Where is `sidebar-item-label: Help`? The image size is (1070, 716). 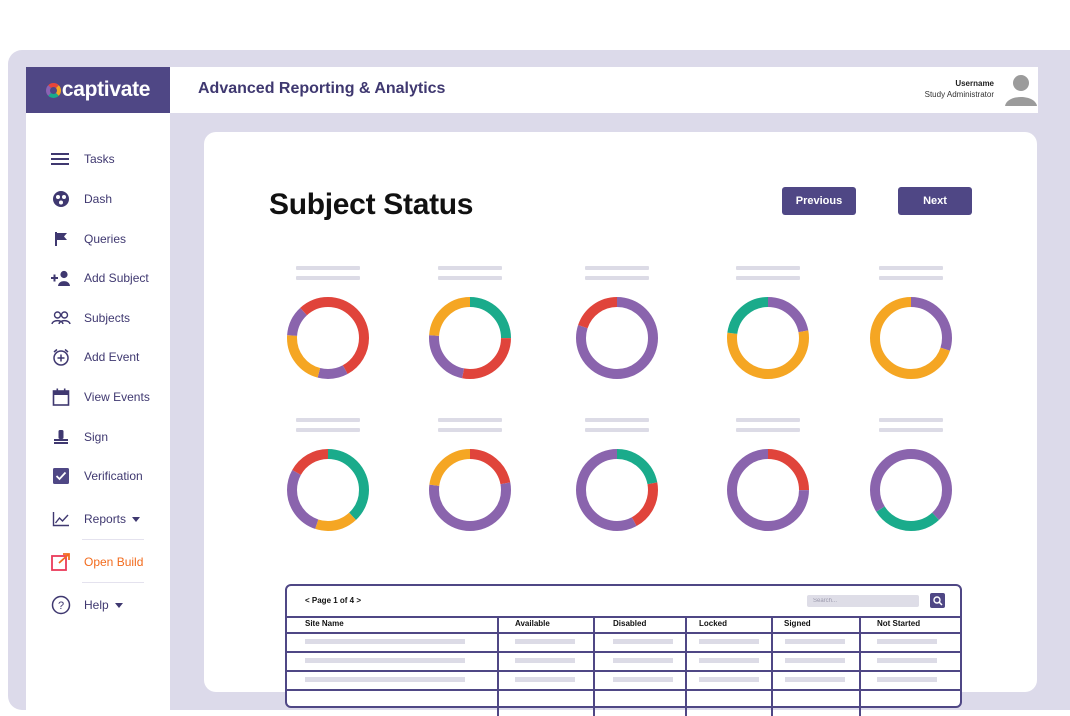 sidebar-item-label: Help is located at coordinates (103, 605).